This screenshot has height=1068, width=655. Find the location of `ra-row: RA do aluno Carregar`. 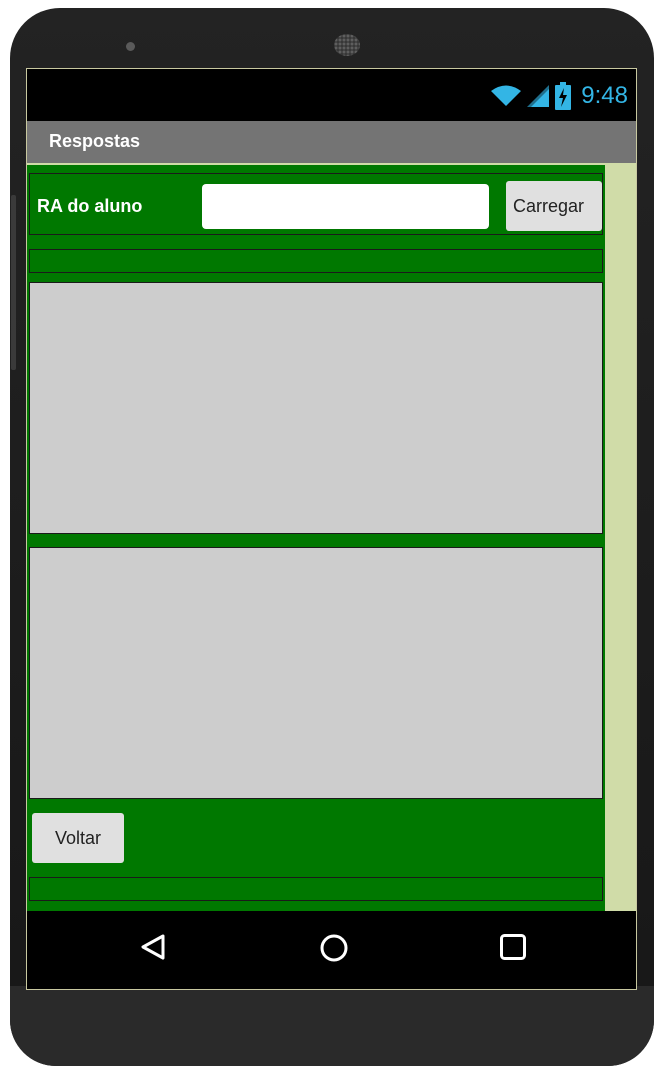

ra-row: RA do aluno Carregar is located at coordinates (316, 204).